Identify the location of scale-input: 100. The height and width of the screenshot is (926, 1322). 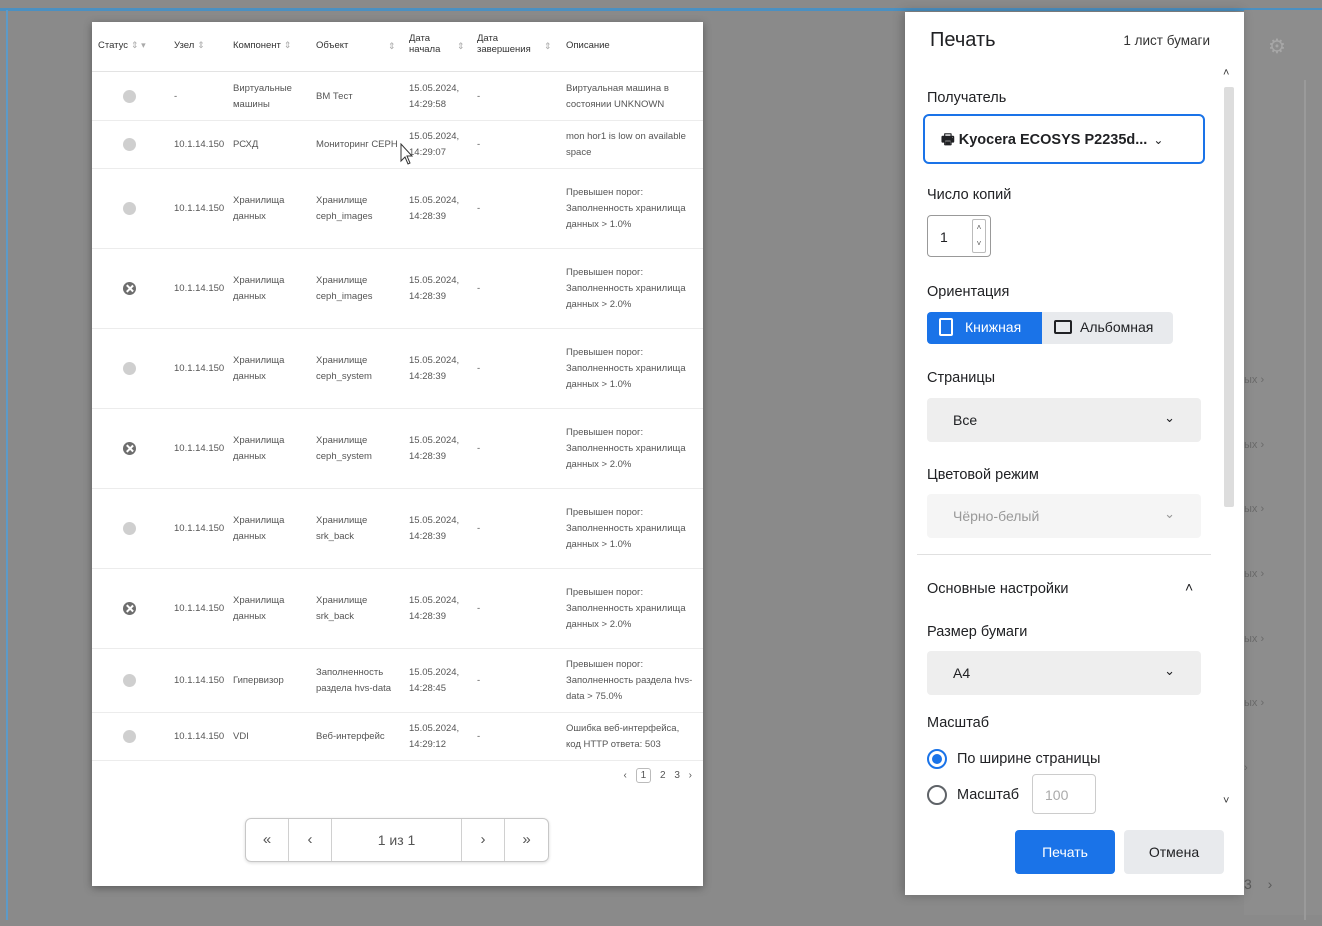
(1064, 794).